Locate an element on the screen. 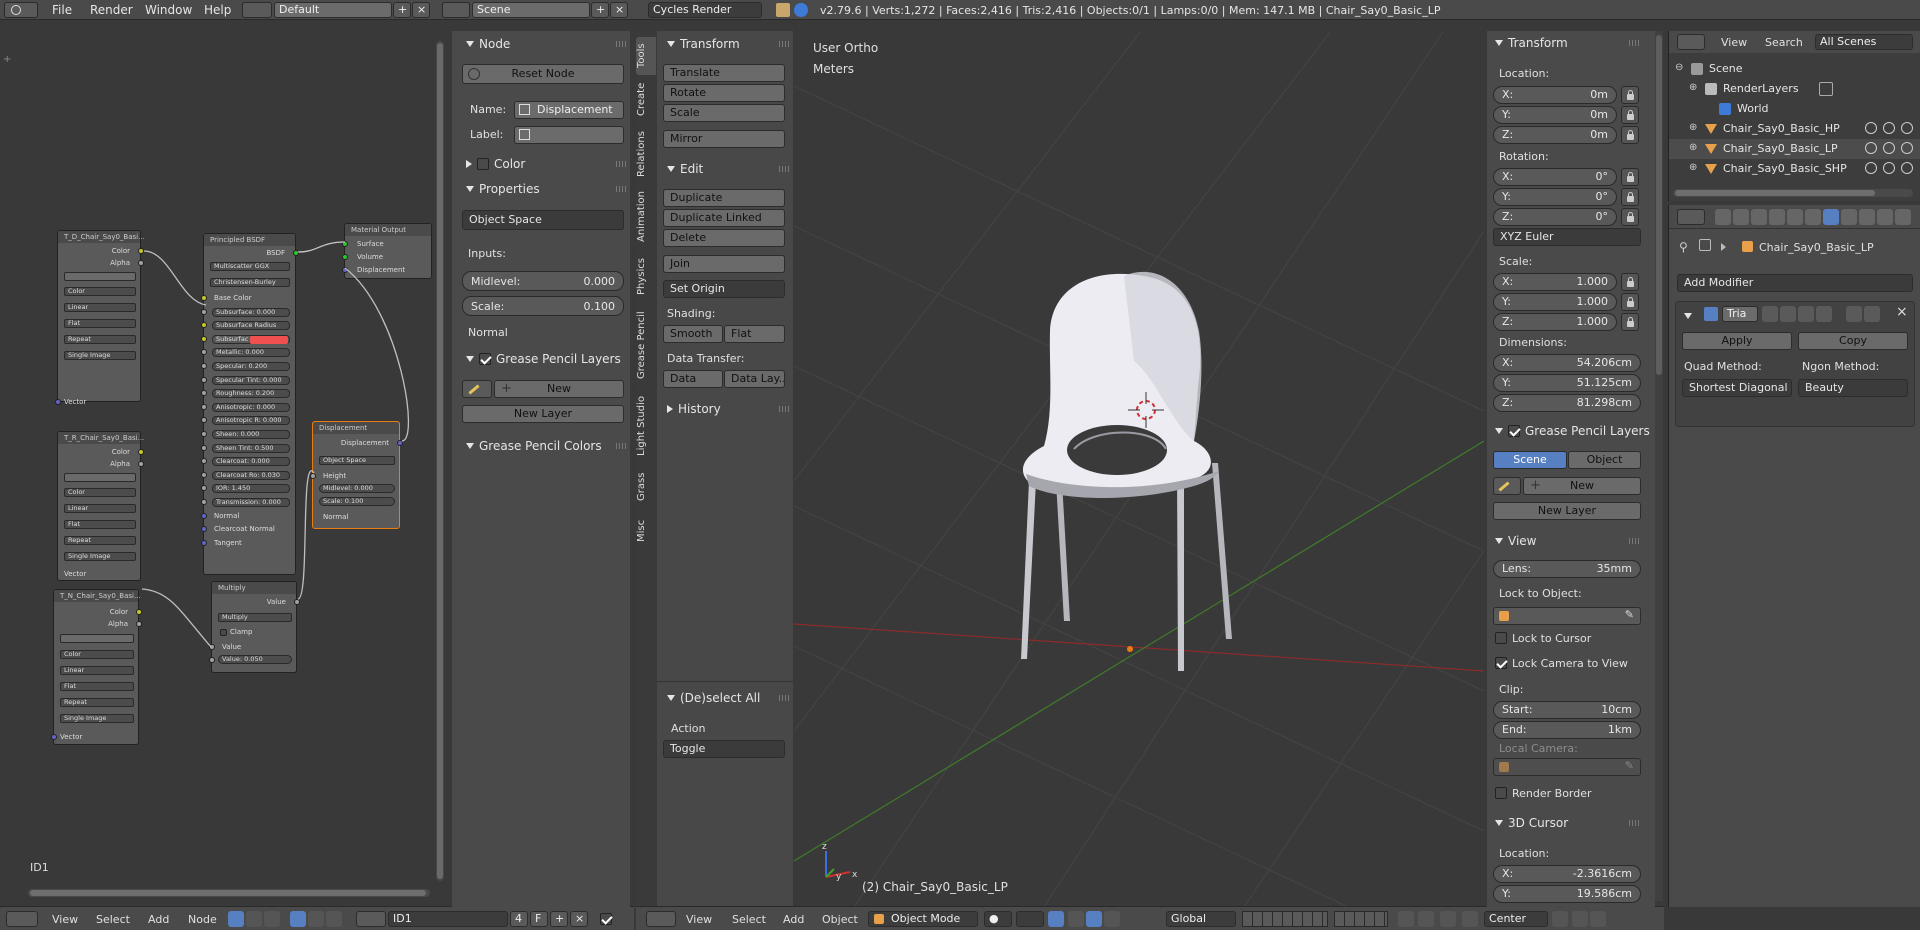  rotate-manipulator-icon is located at coordinates (1094, 919).